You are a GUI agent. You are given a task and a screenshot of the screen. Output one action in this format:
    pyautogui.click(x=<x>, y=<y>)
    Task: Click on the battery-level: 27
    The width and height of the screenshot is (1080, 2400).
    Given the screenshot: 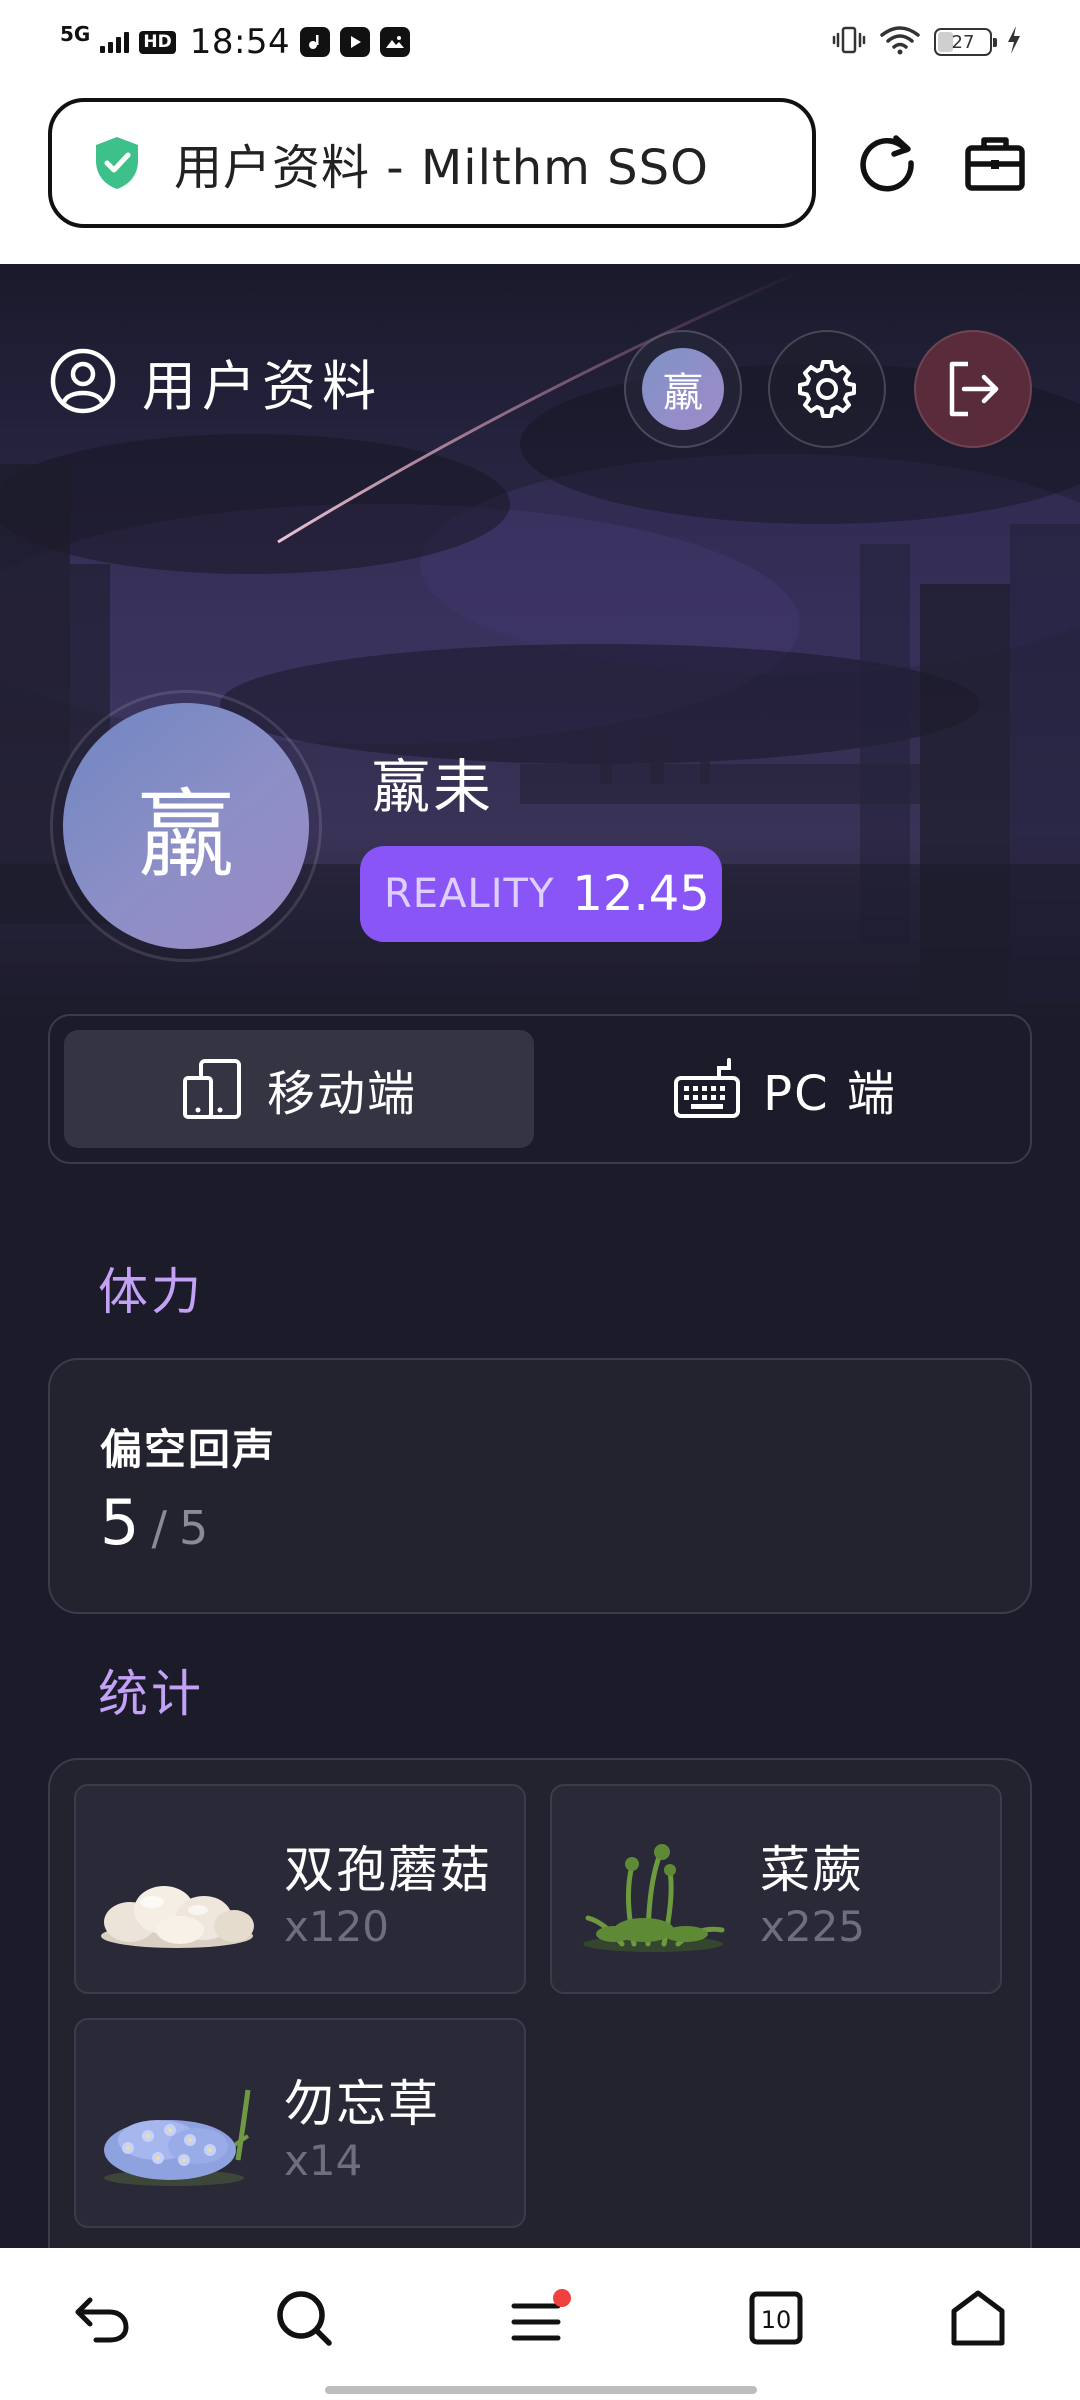 What is the action you would take?
    pyautogui.click(x=963, y=42)
    